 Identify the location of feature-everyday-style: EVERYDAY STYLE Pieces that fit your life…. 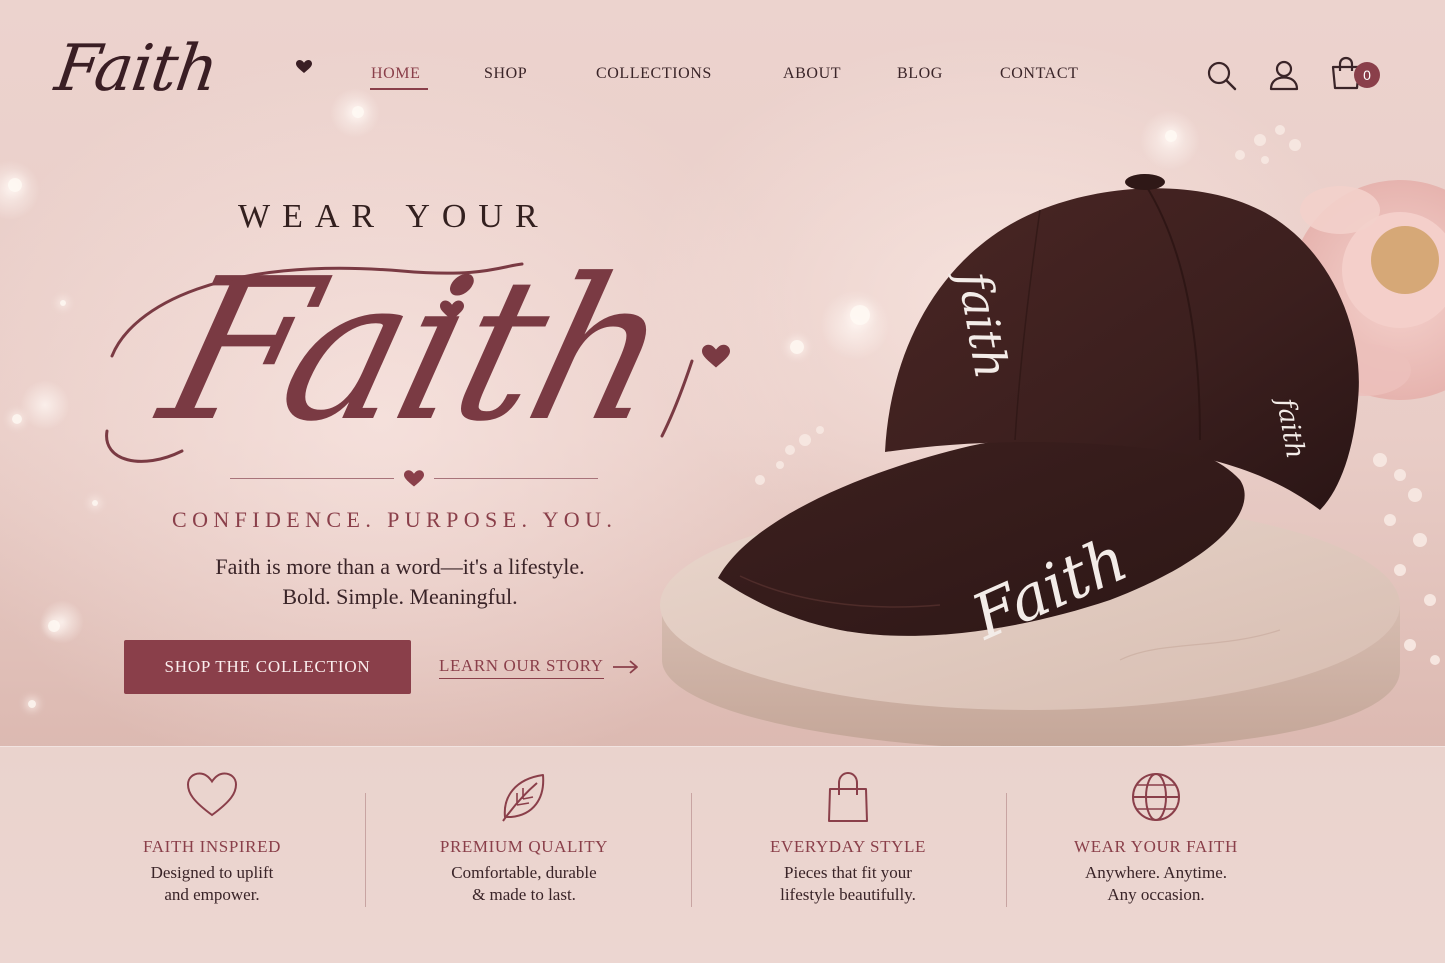
(848, 855).